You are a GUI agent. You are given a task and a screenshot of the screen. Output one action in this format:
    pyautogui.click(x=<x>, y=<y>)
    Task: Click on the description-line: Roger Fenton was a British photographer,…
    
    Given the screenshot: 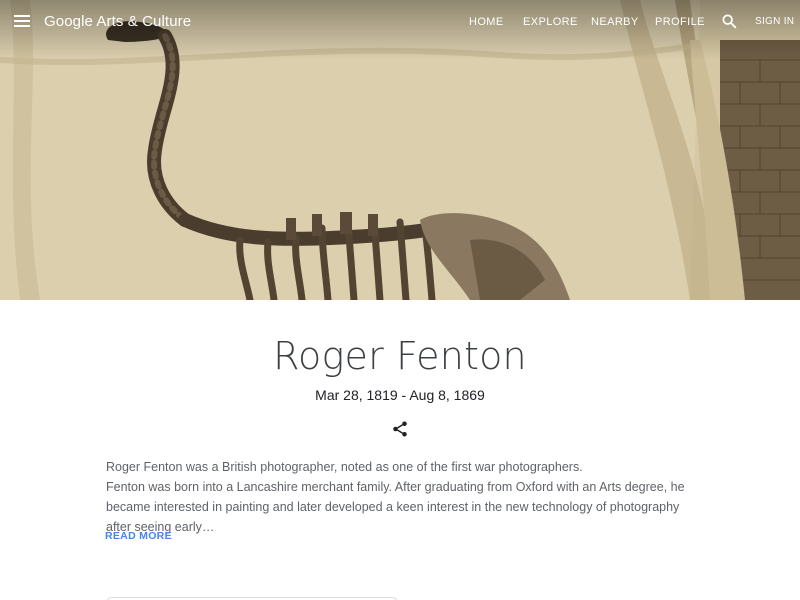 What is the action you would take?
    pyautogui.click(x=344, y=467)
    